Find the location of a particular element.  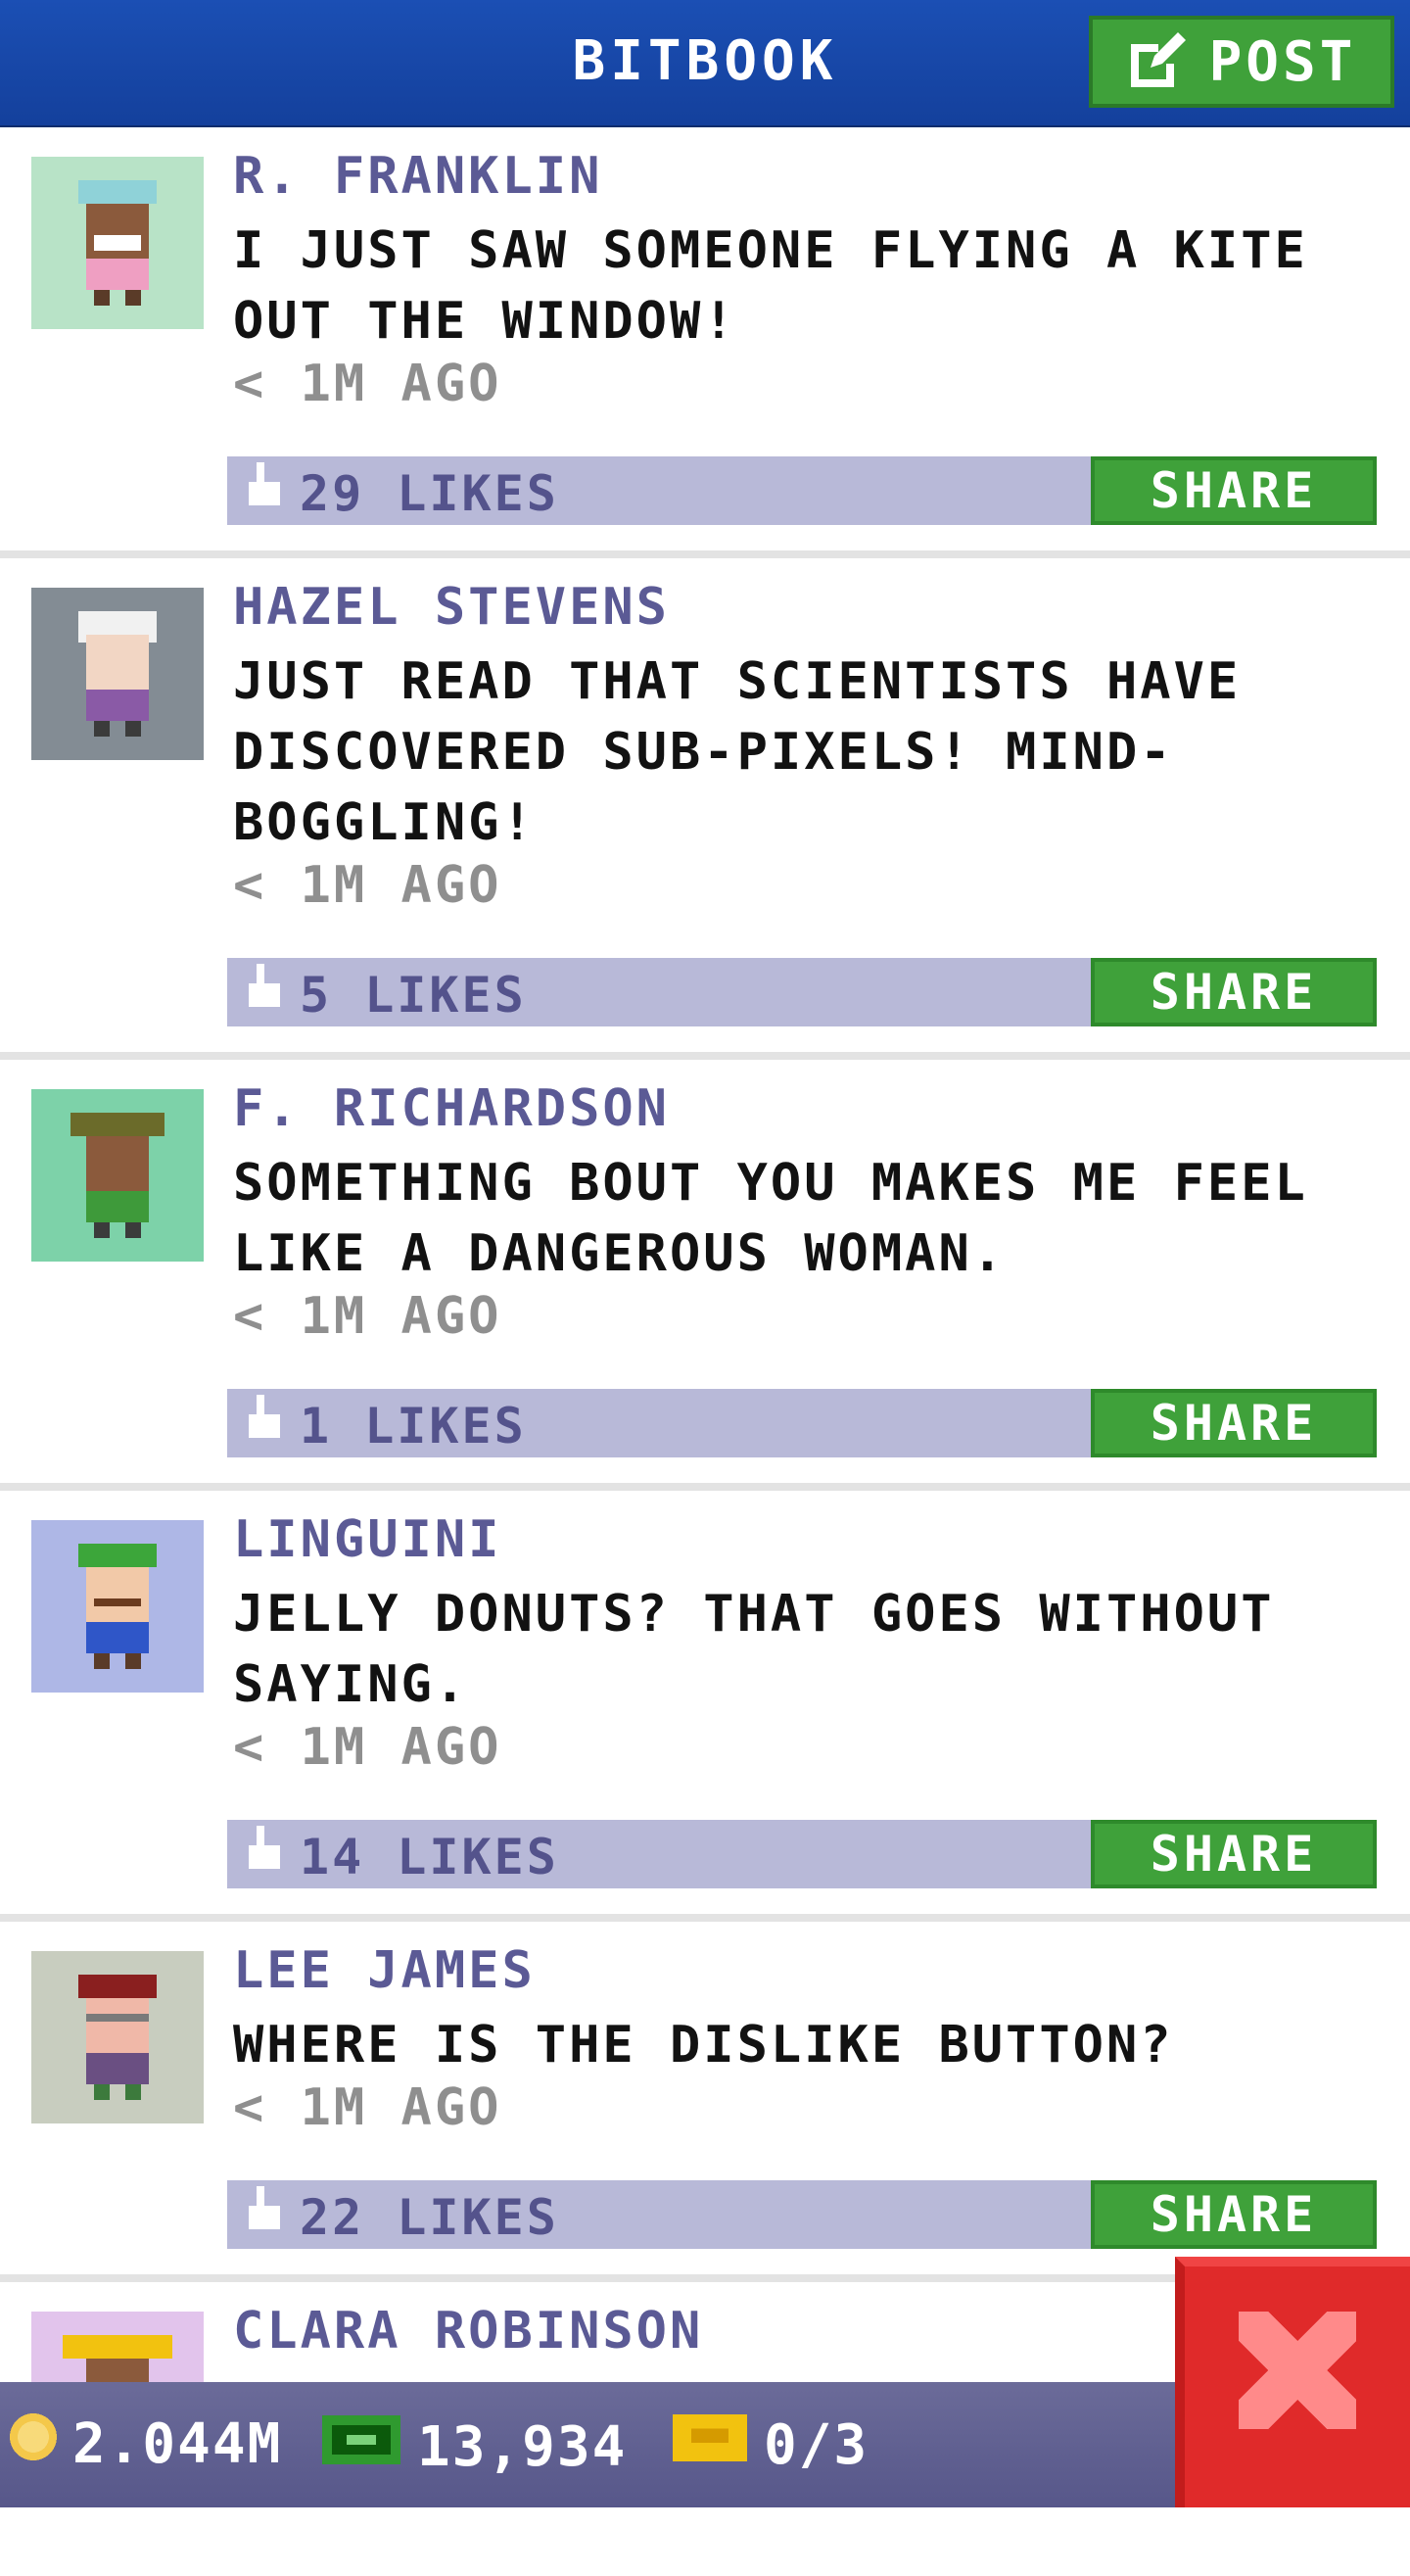

likes-bar: 1 LIKES SHARE is located at coordinates (802, 1423).